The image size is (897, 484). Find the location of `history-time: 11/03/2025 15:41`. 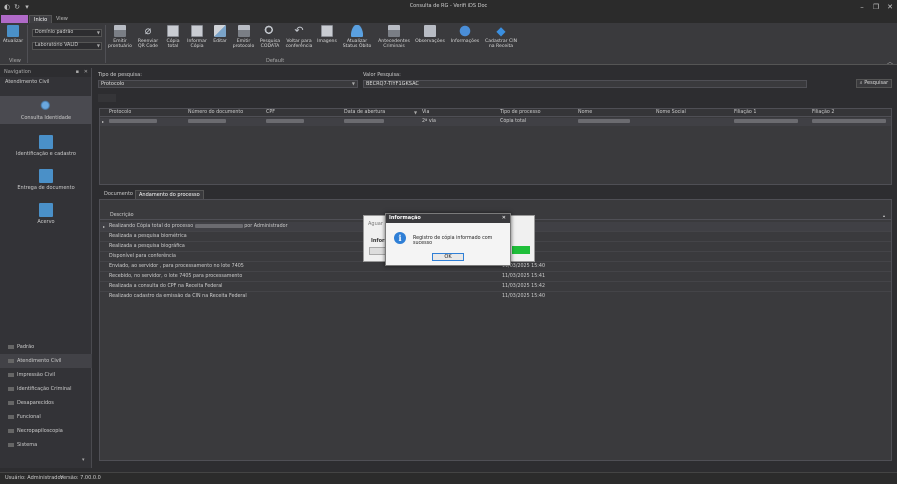

history-time: 11/03/2025 15:41 is located at coordinates (523, 276).